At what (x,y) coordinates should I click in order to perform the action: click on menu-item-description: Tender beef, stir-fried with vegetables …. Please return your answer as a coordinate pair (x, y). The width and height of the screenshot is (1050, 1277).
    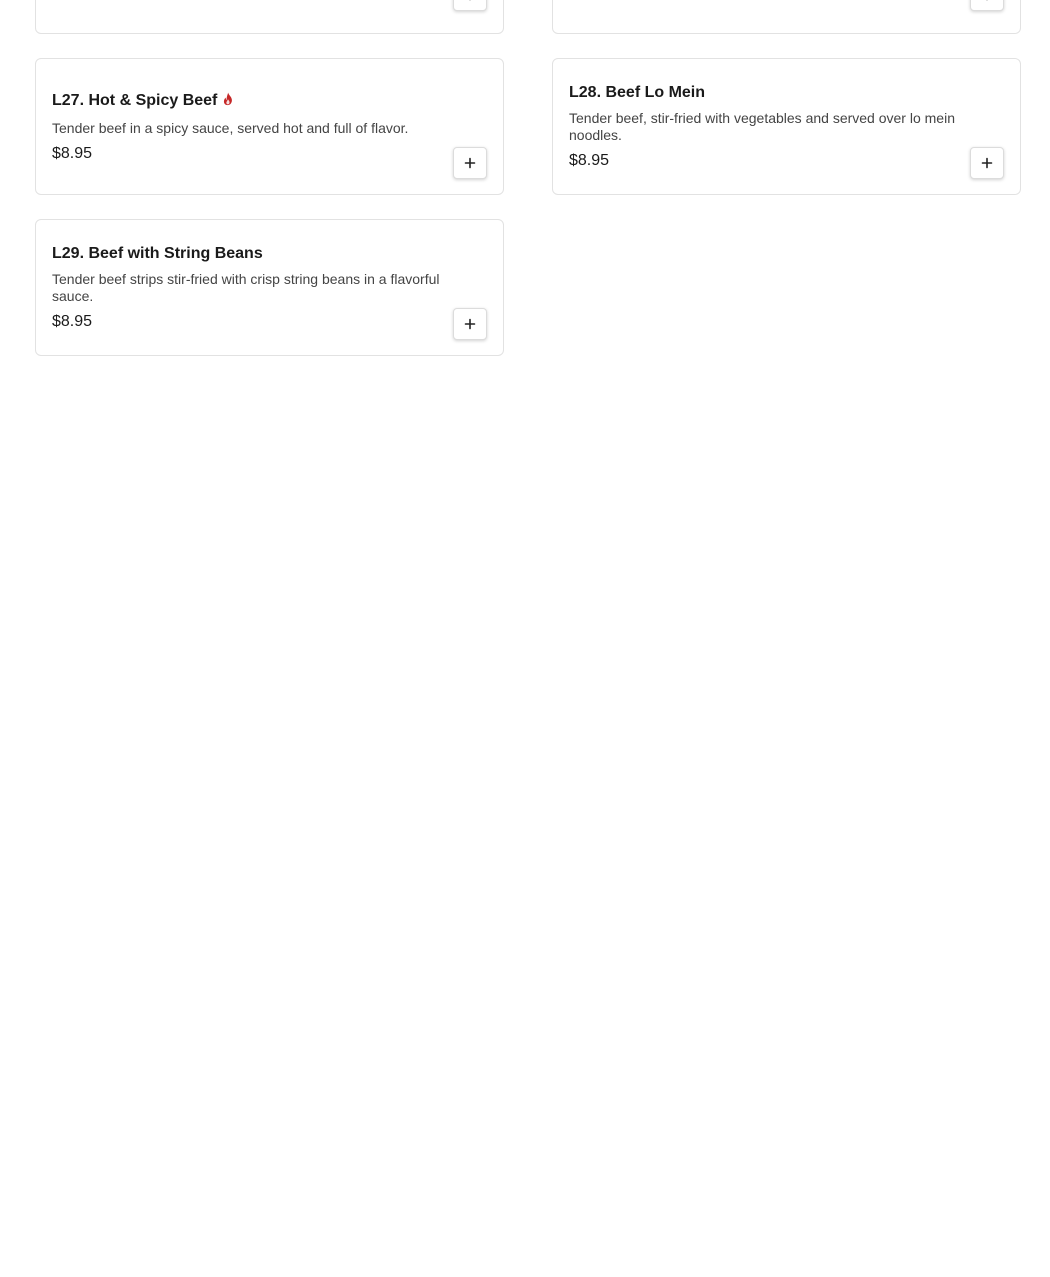
    Looking at the image, I should click on (762, 126).